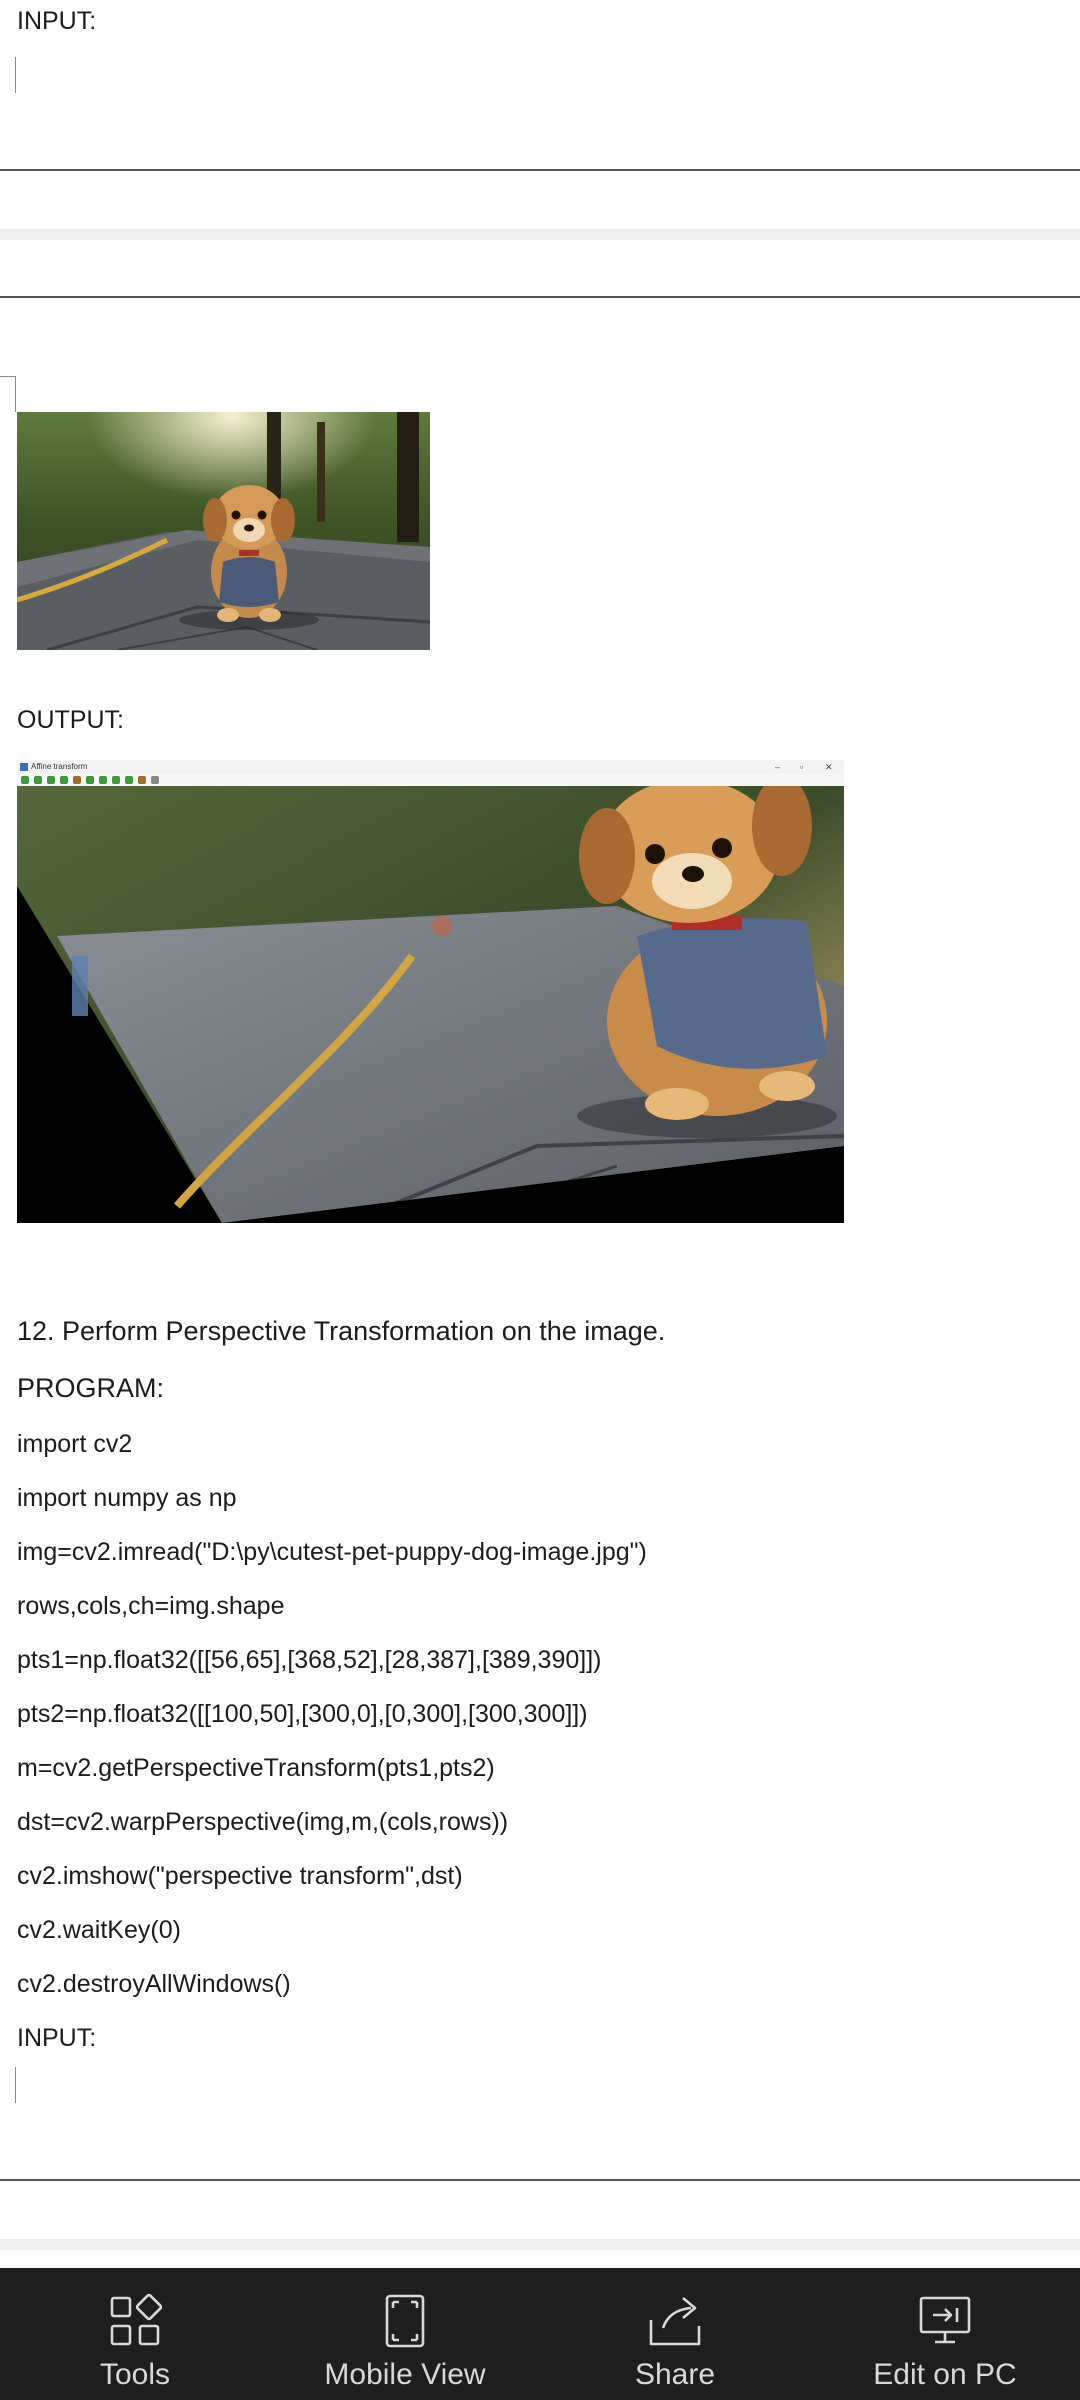 This screenshot has height=2400, width=1080. Describe the element at coordinates (59, 766) in the screenshot. I see `window-title: Affine transform` at that location.